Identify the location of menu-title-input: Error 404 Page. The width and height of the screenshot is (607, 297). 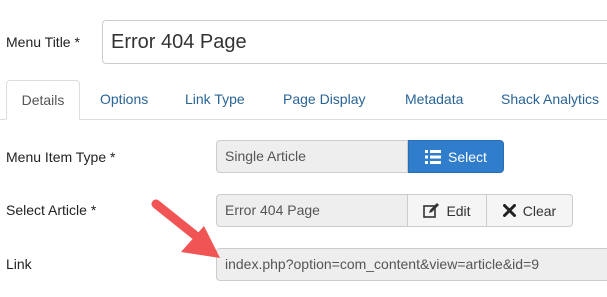
(354, 42).